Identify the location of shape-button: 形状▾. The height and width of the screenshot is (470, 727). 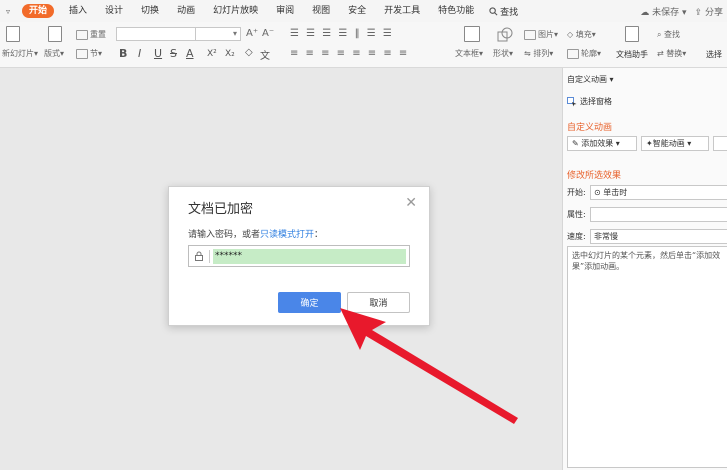
(503, 53).